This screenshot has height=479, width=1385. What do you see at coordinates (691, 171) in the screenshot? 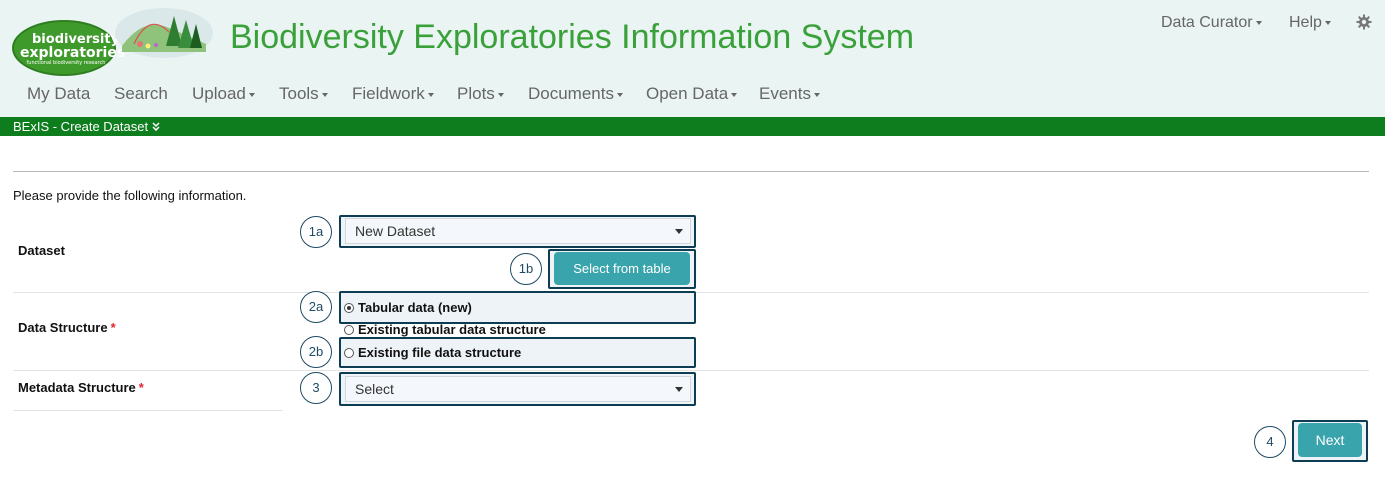
I see `divider` at bounding box center [691, 171].